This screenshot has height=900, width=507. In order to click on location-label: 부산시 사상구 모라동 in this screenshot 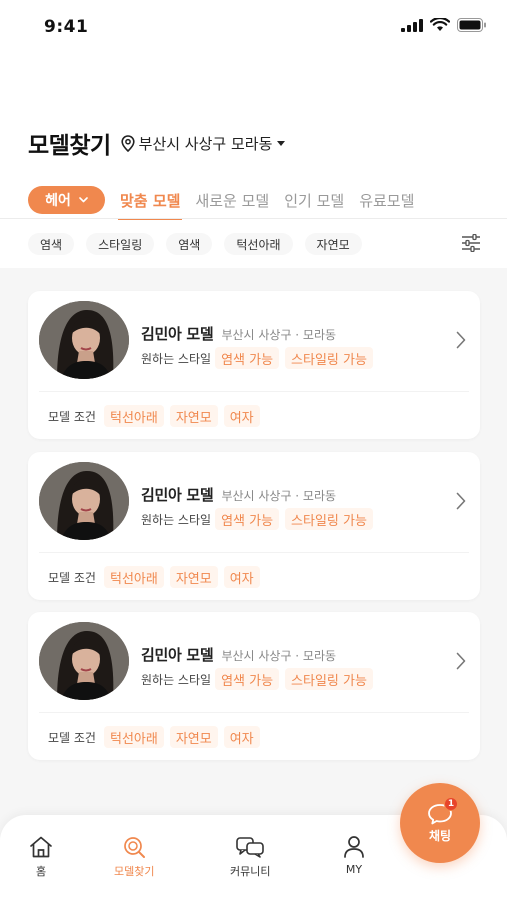, I will do `click(205, 143)`.